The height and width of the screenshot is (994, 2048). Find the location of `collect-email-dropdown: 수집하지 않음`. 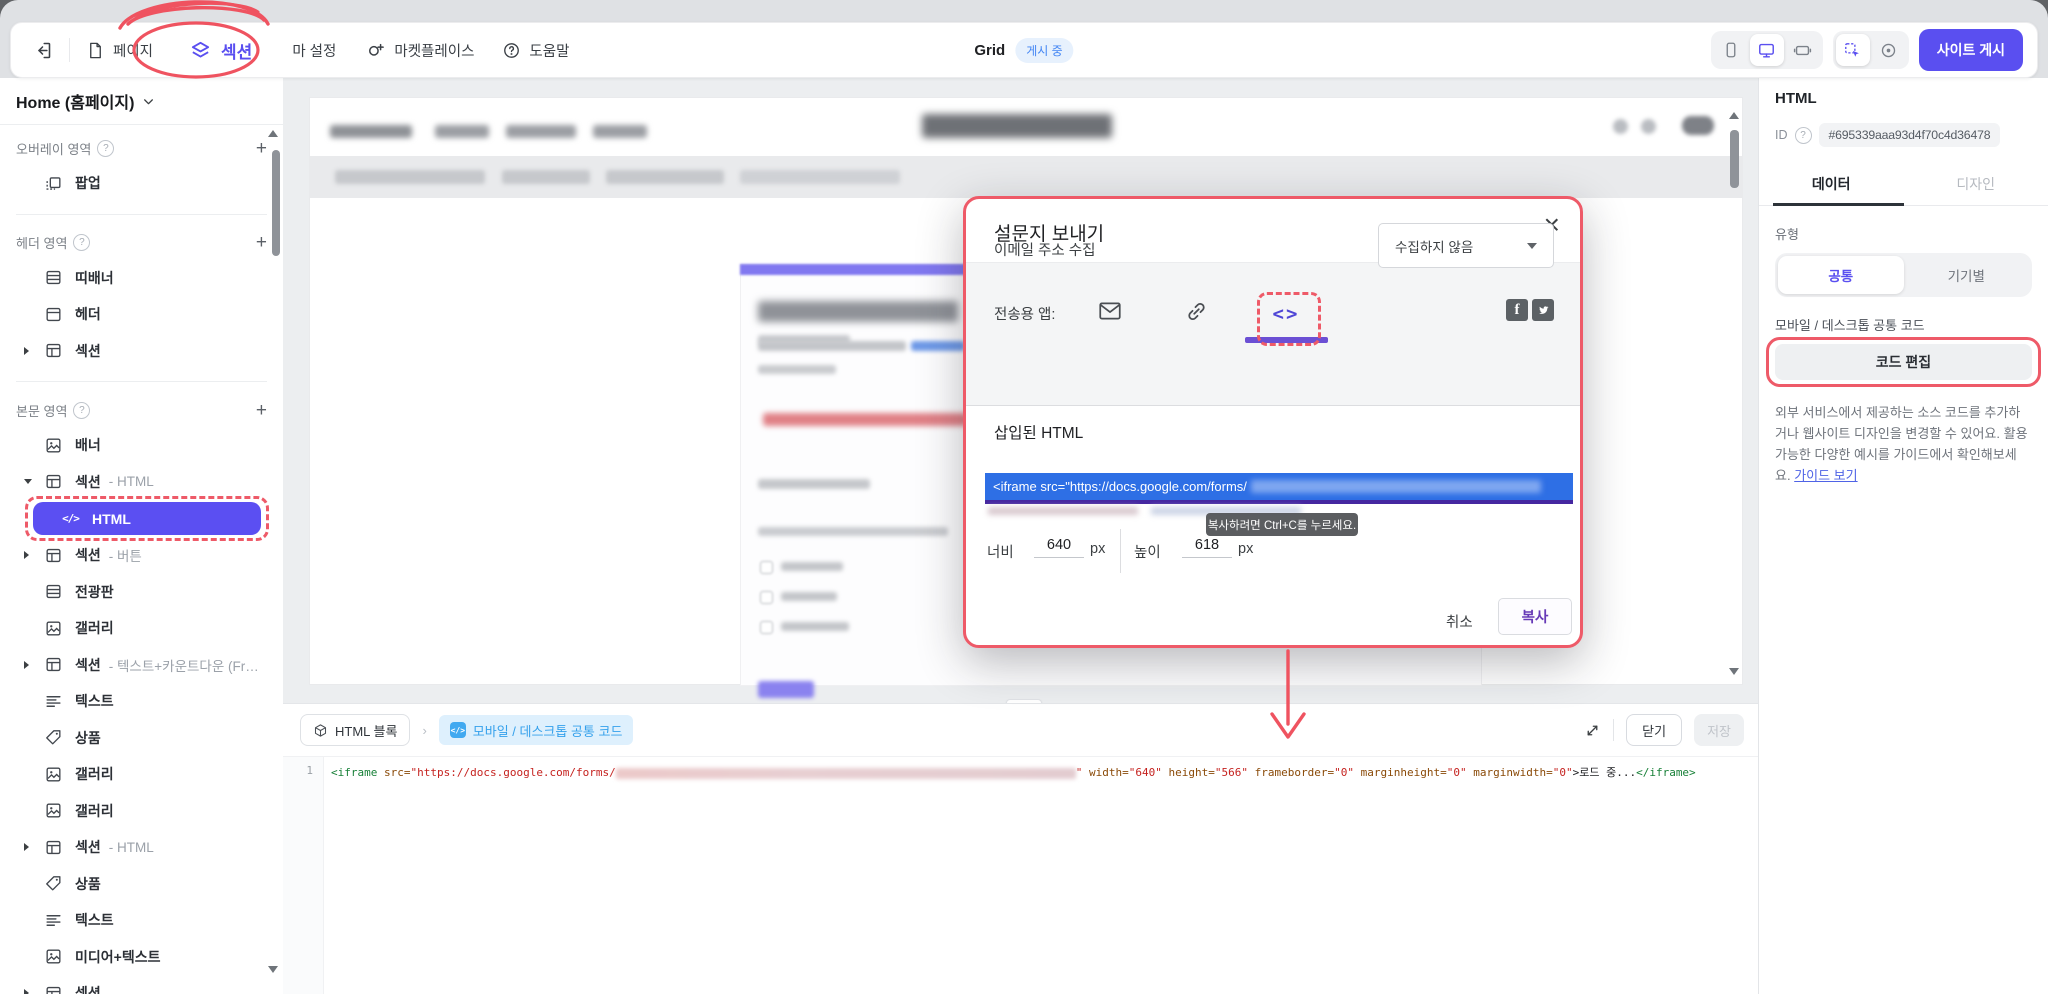

collect-email-dropdown: 수집하지 않음 is located at coordinates (1466, 245).